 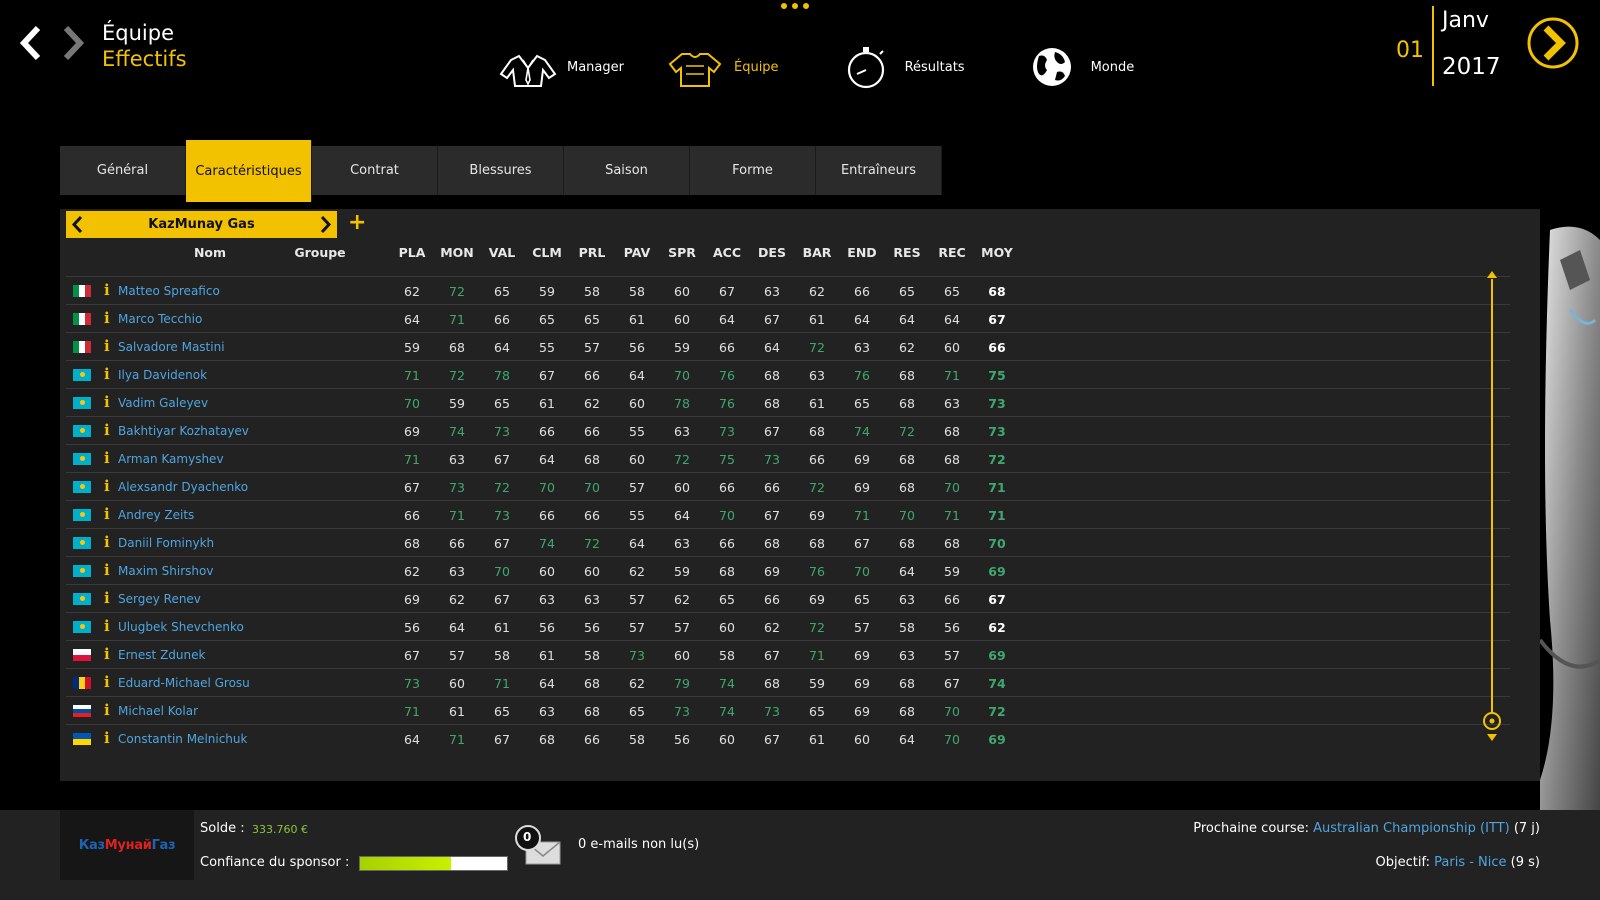 I want to click on column-header-end: END, so click(x=862, y=252).